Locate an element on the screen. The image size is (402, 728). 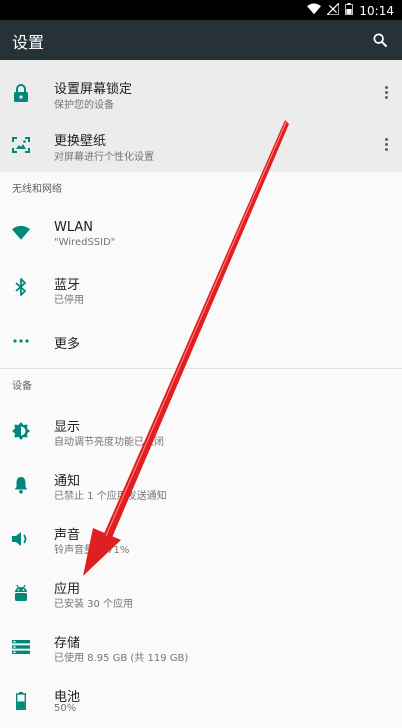
bell-icon is located at coordinates (21, 485).